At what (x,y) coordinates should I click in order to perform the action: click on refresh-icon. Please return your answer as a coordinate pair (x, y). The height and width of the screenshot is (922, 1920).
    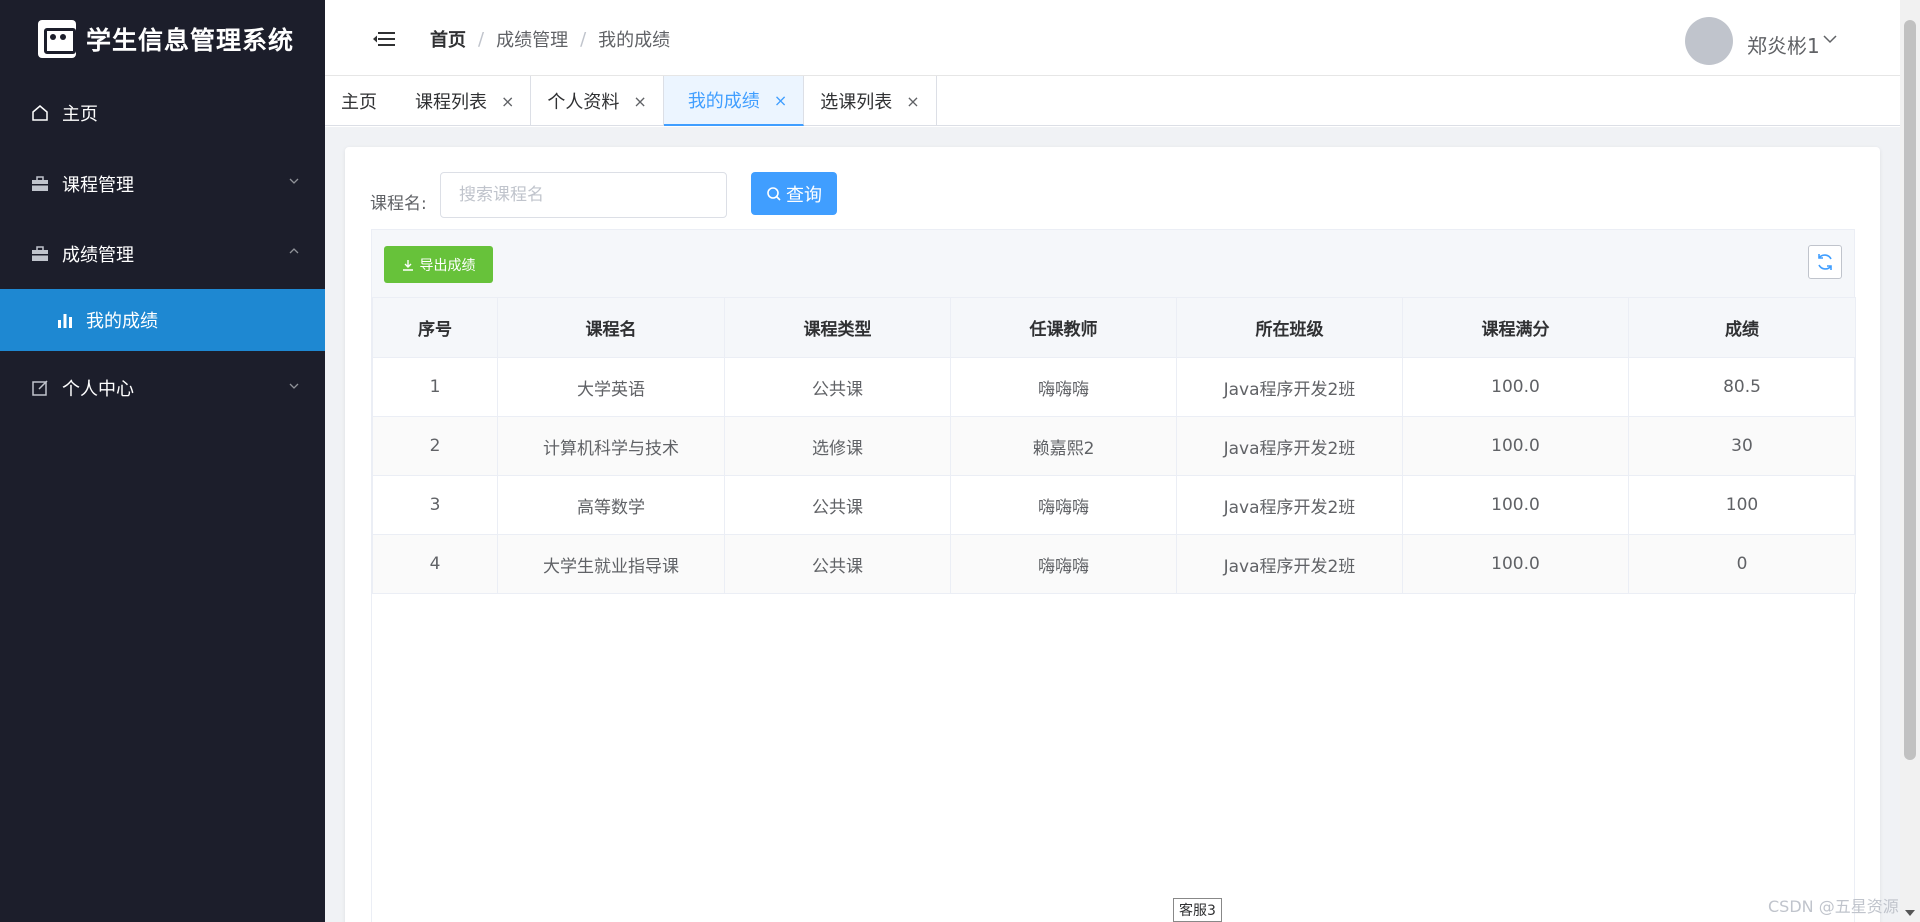
    Looking at the image, I should click on (1825, 262).